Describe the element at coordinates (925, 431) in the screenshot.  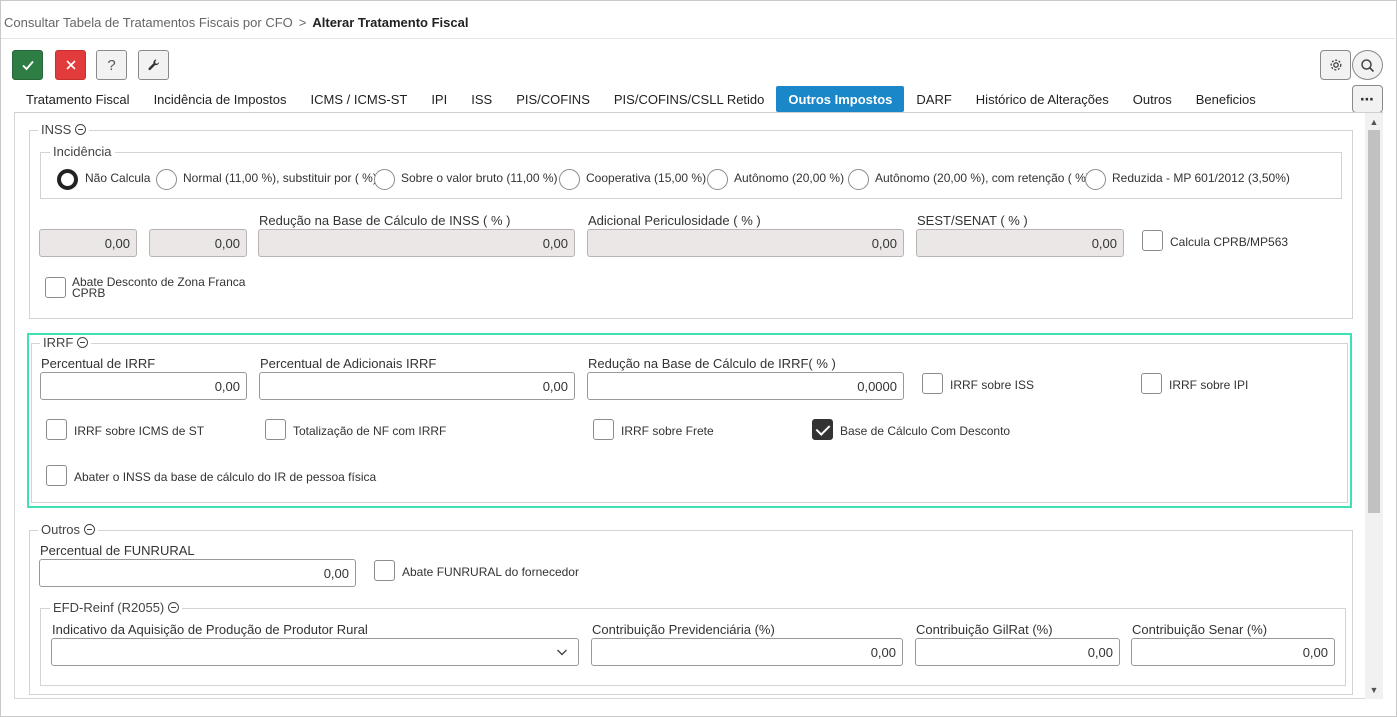
I see `base-calculo-desconto-label: Base de Cálculo Com Desconto` at that location.